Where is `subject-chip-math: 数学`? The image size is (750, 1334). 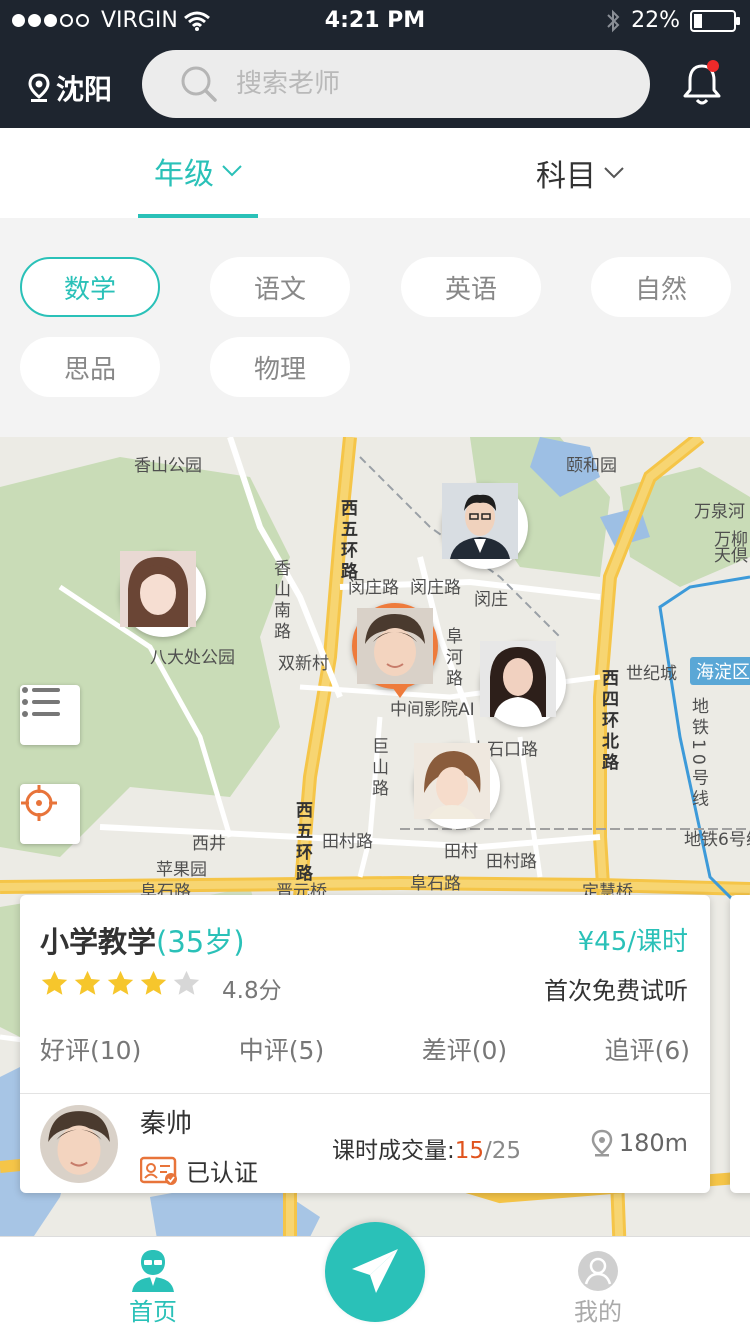
subject-chip-math: 数学 is located at coordinates (90, 287).